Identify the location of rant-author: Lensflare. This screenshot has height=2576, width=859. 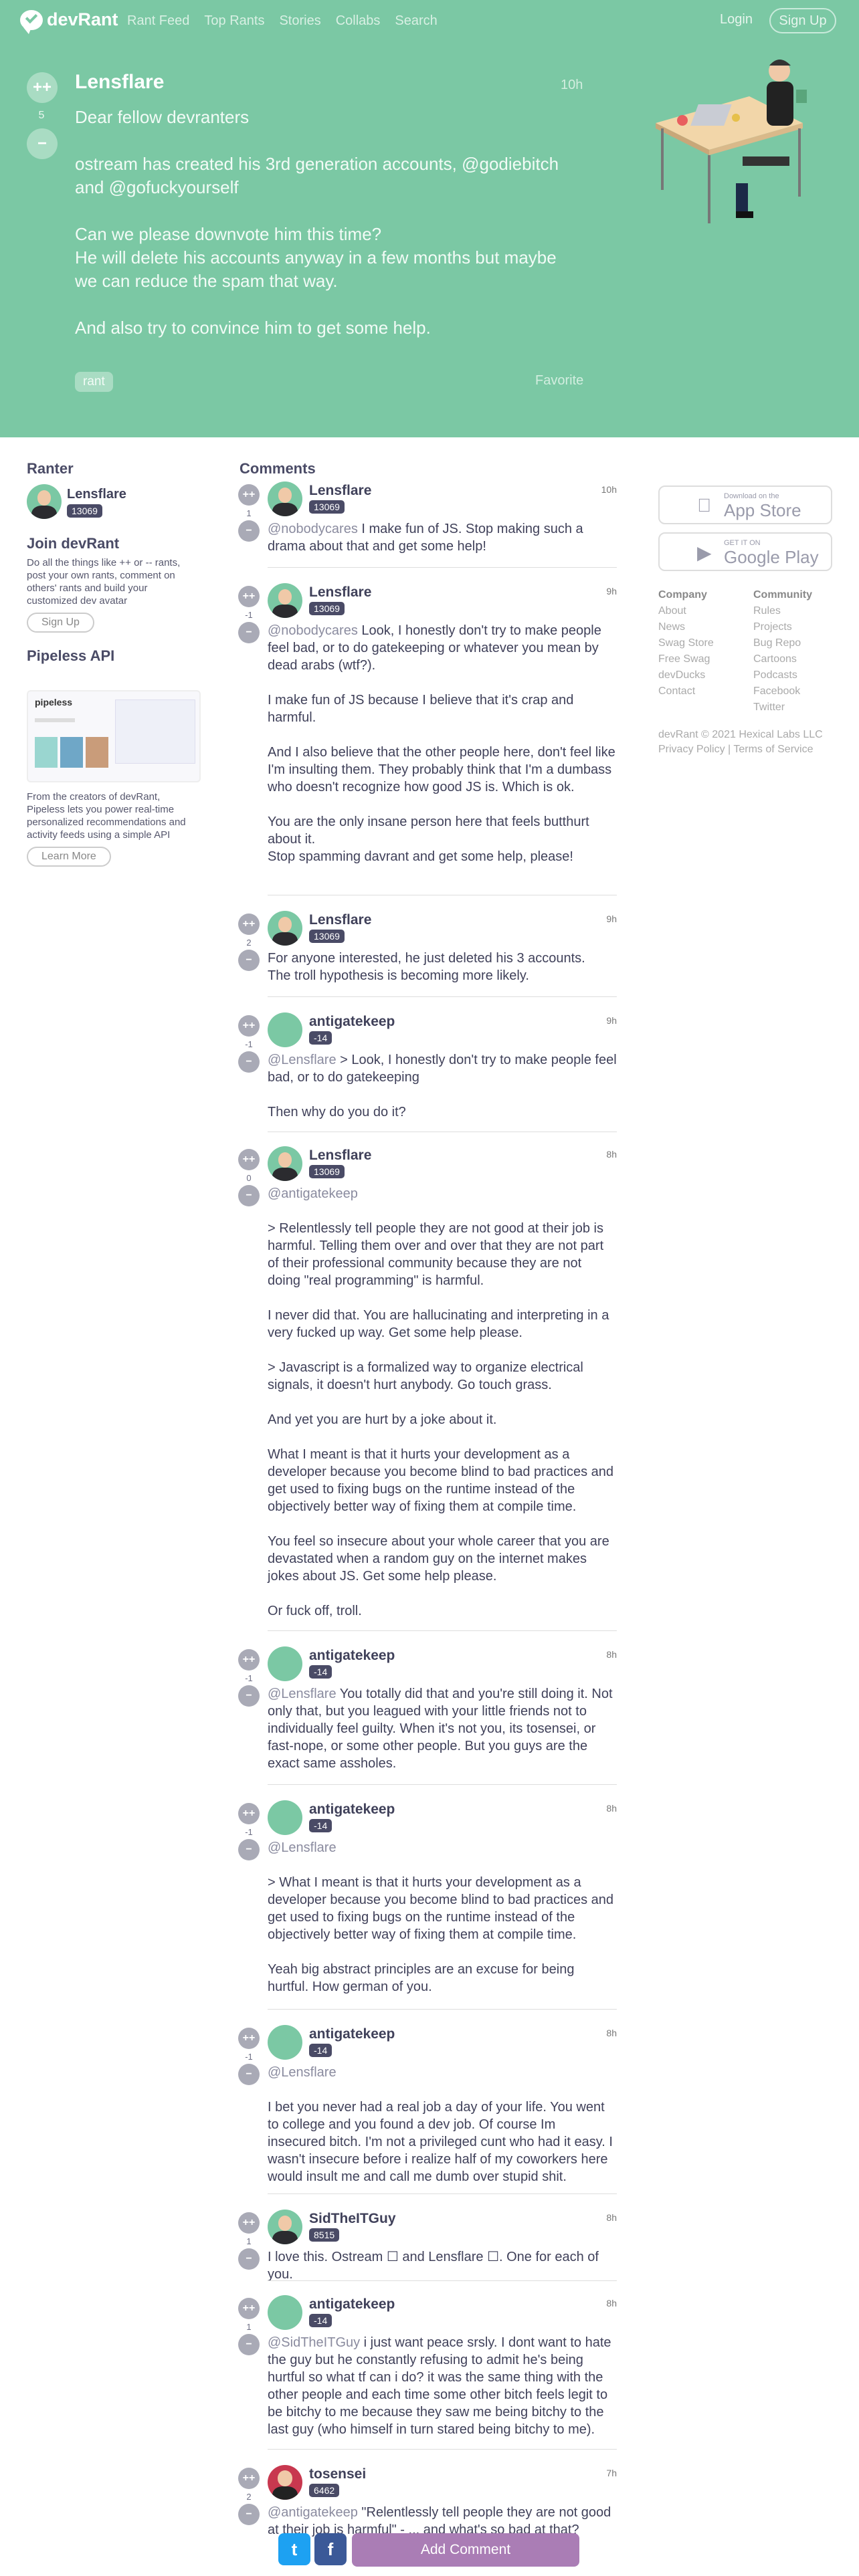
(120, 82).